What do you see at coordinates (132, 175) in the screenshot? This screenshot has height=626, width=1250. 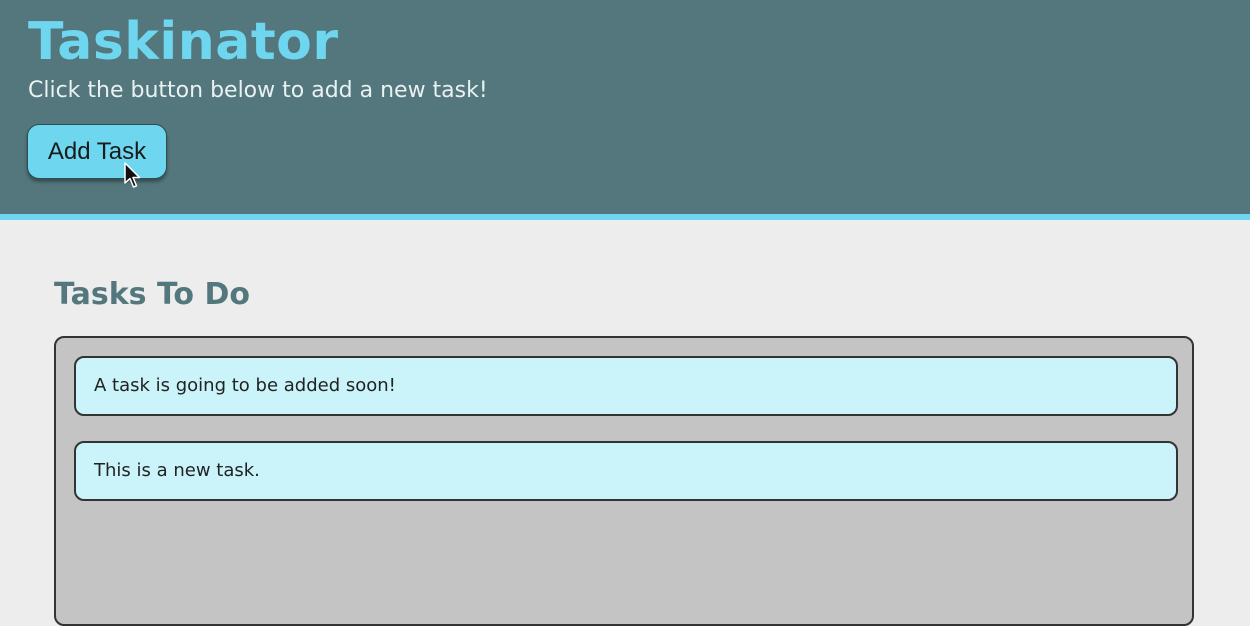 I see `mouse-pointer-icon` at bounding box center [132, 175].